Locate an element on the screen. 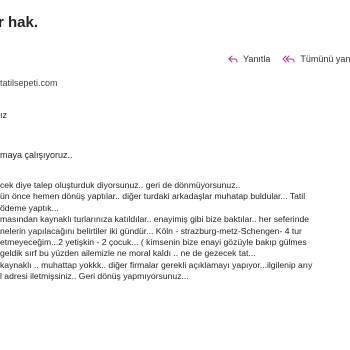  reply-label: Yanıtla is located at coordinates (257, 59).